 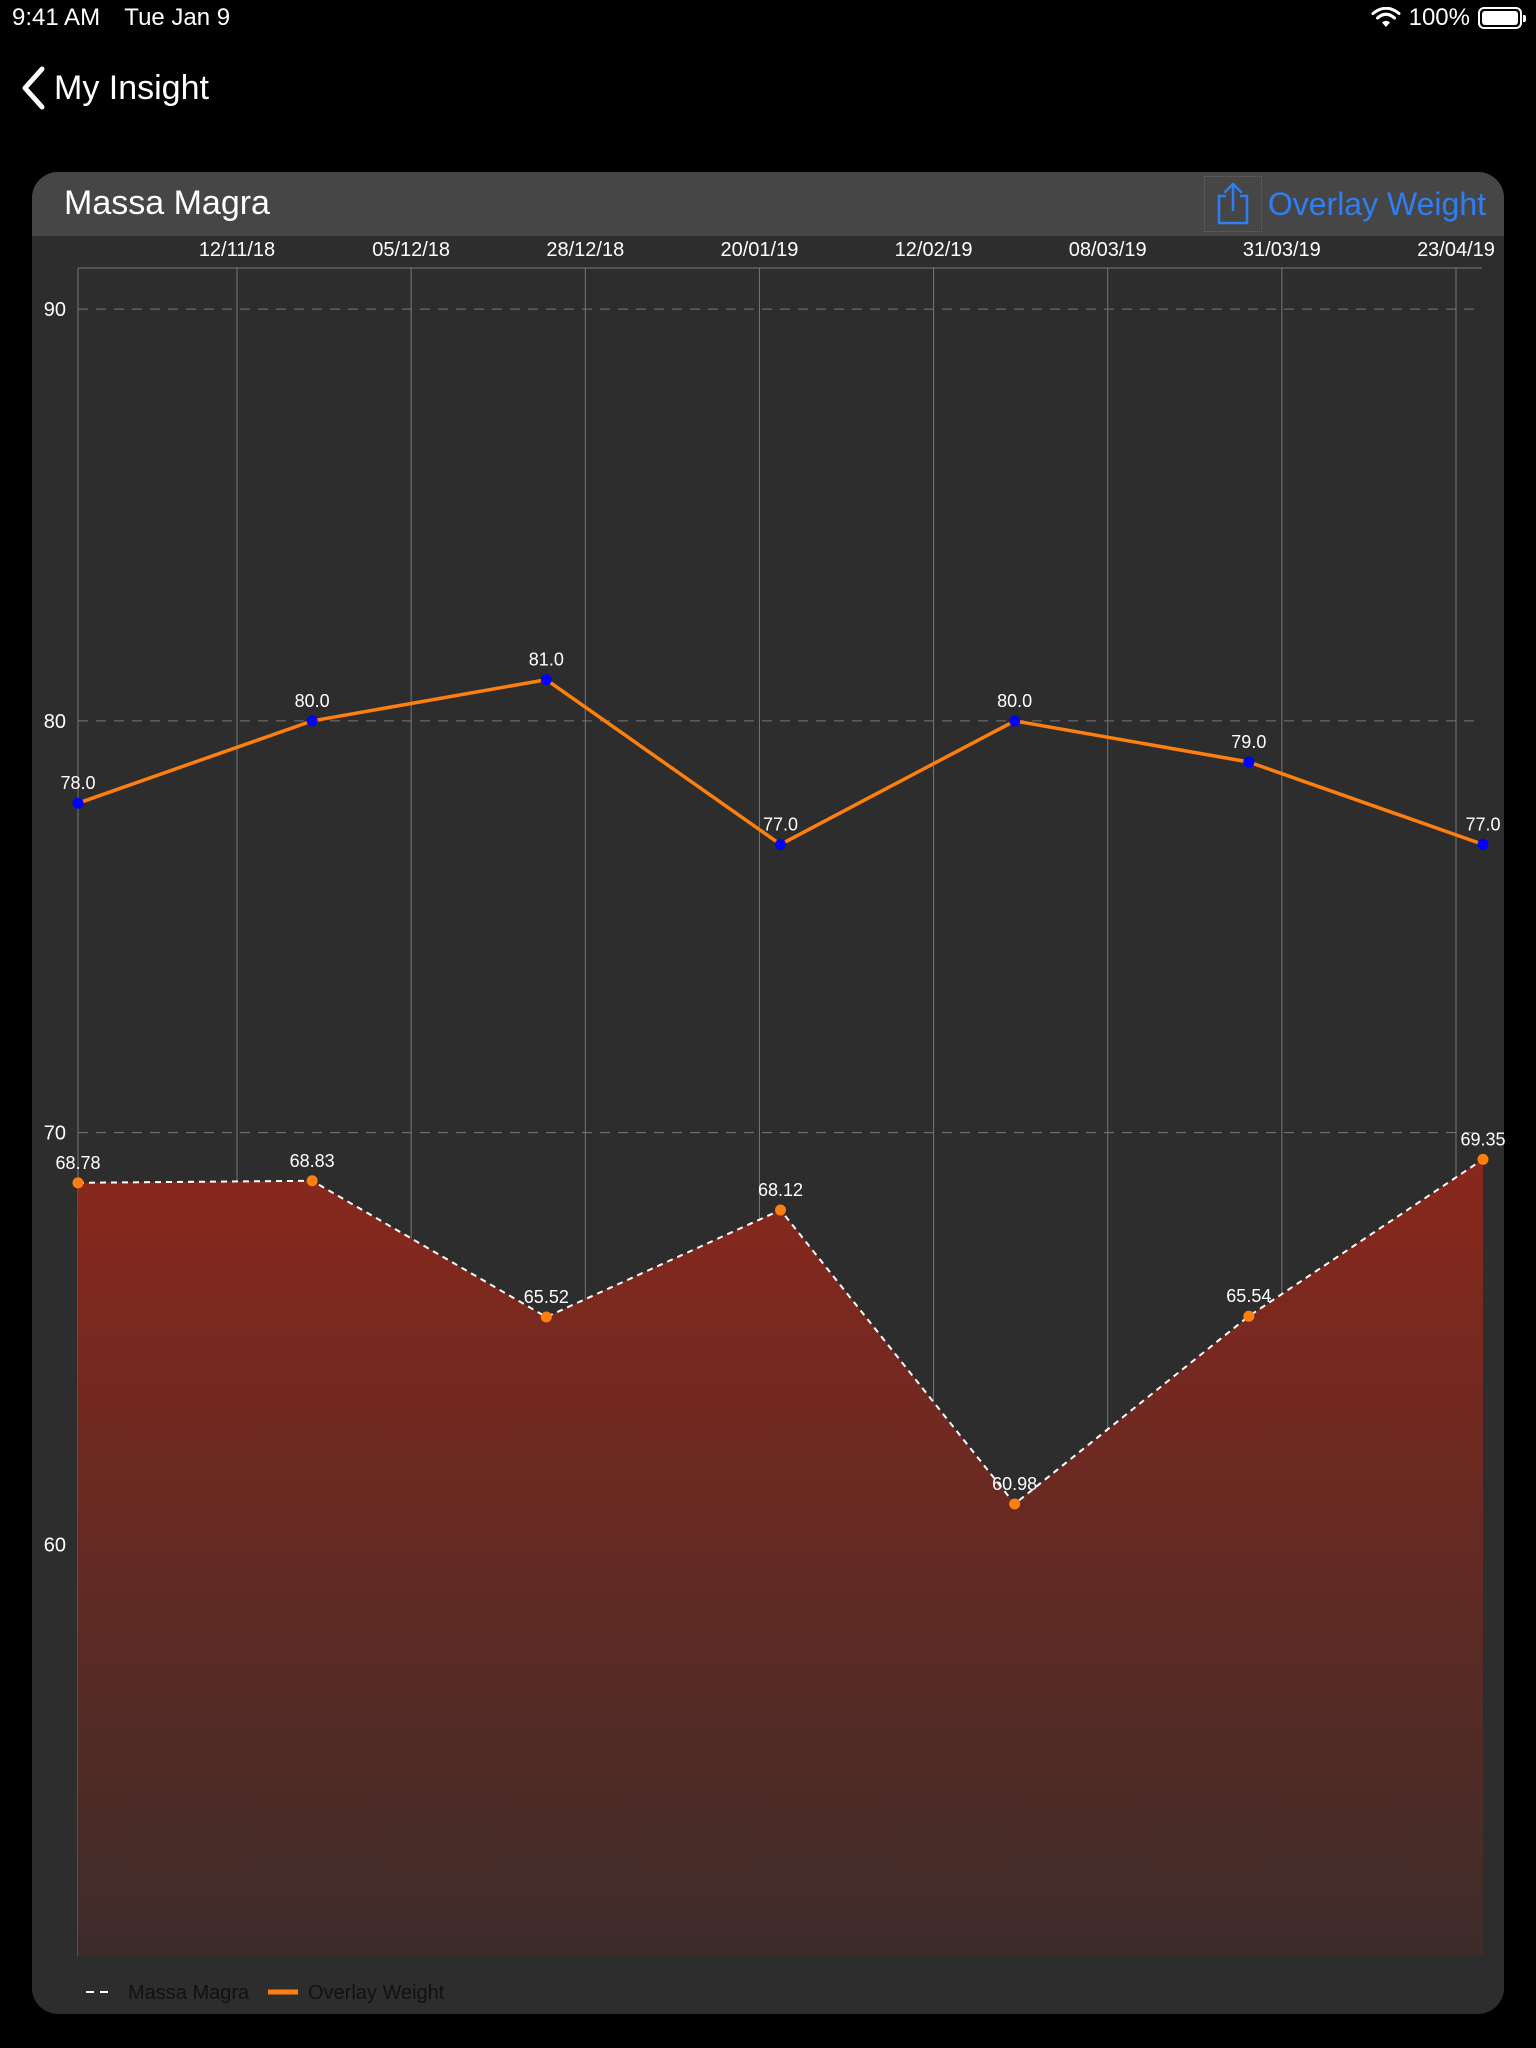 I want to click on x-tick-label: 05/12/18, so click(x=411, y=250).